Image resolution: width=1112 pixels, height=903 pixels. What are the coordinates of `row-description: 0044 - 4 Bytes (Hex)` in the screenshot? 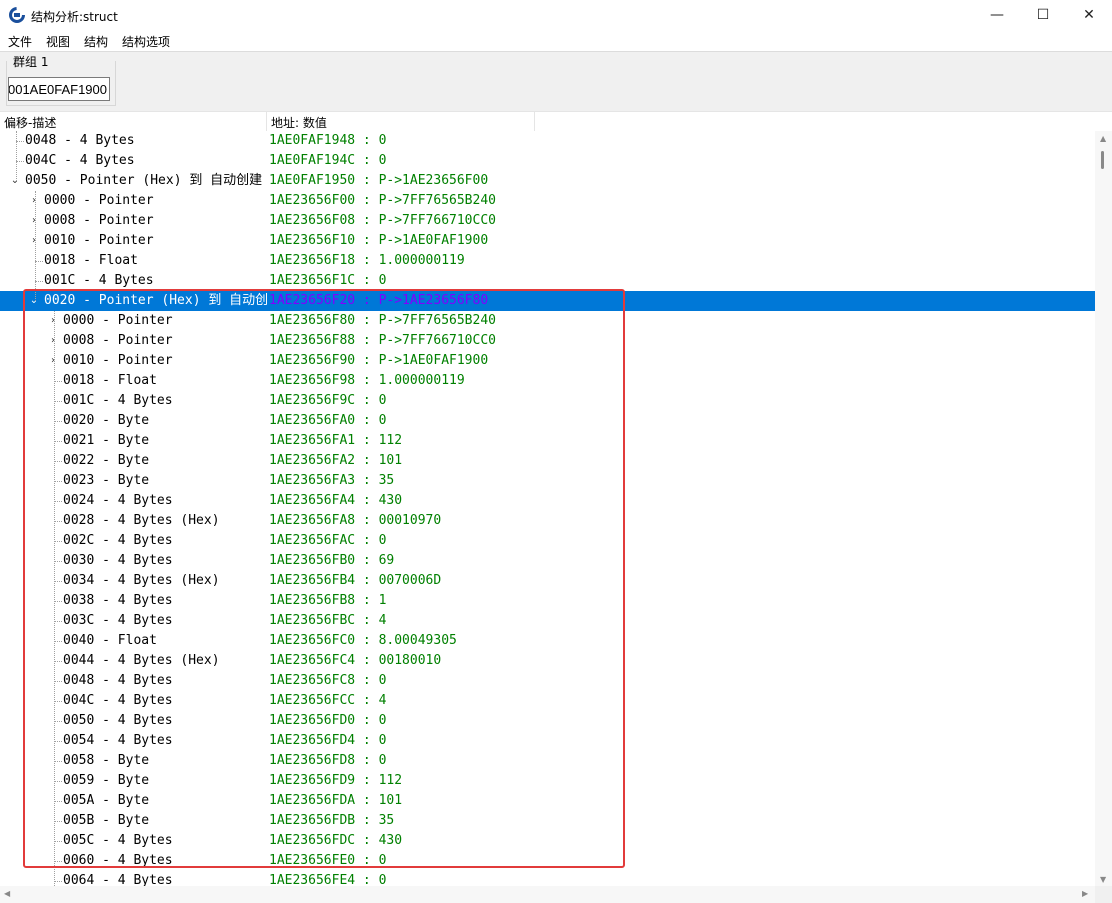 It's located at (141, 660).